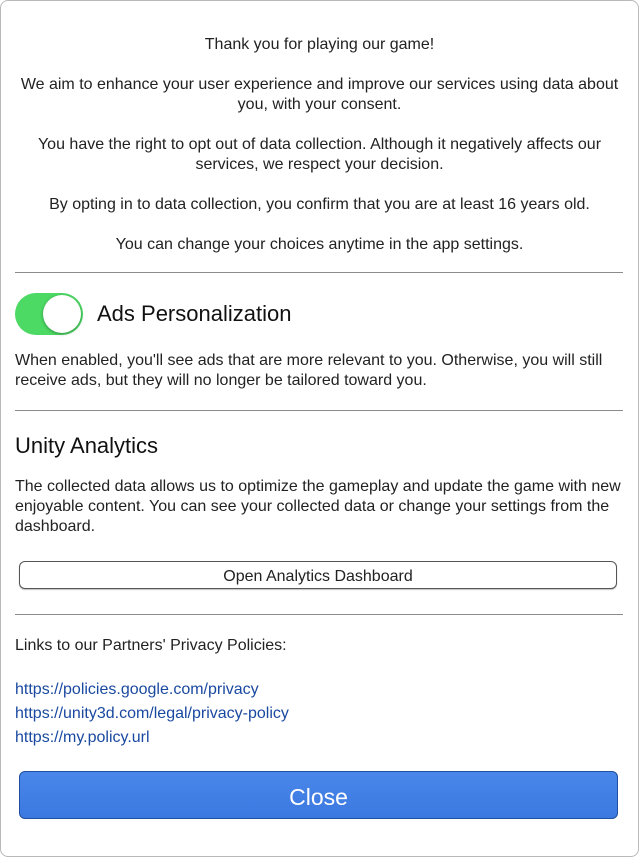 The image size is (639, 857). I want to click on ads-personalization-title: Ads Personalization, so click(194, 313).